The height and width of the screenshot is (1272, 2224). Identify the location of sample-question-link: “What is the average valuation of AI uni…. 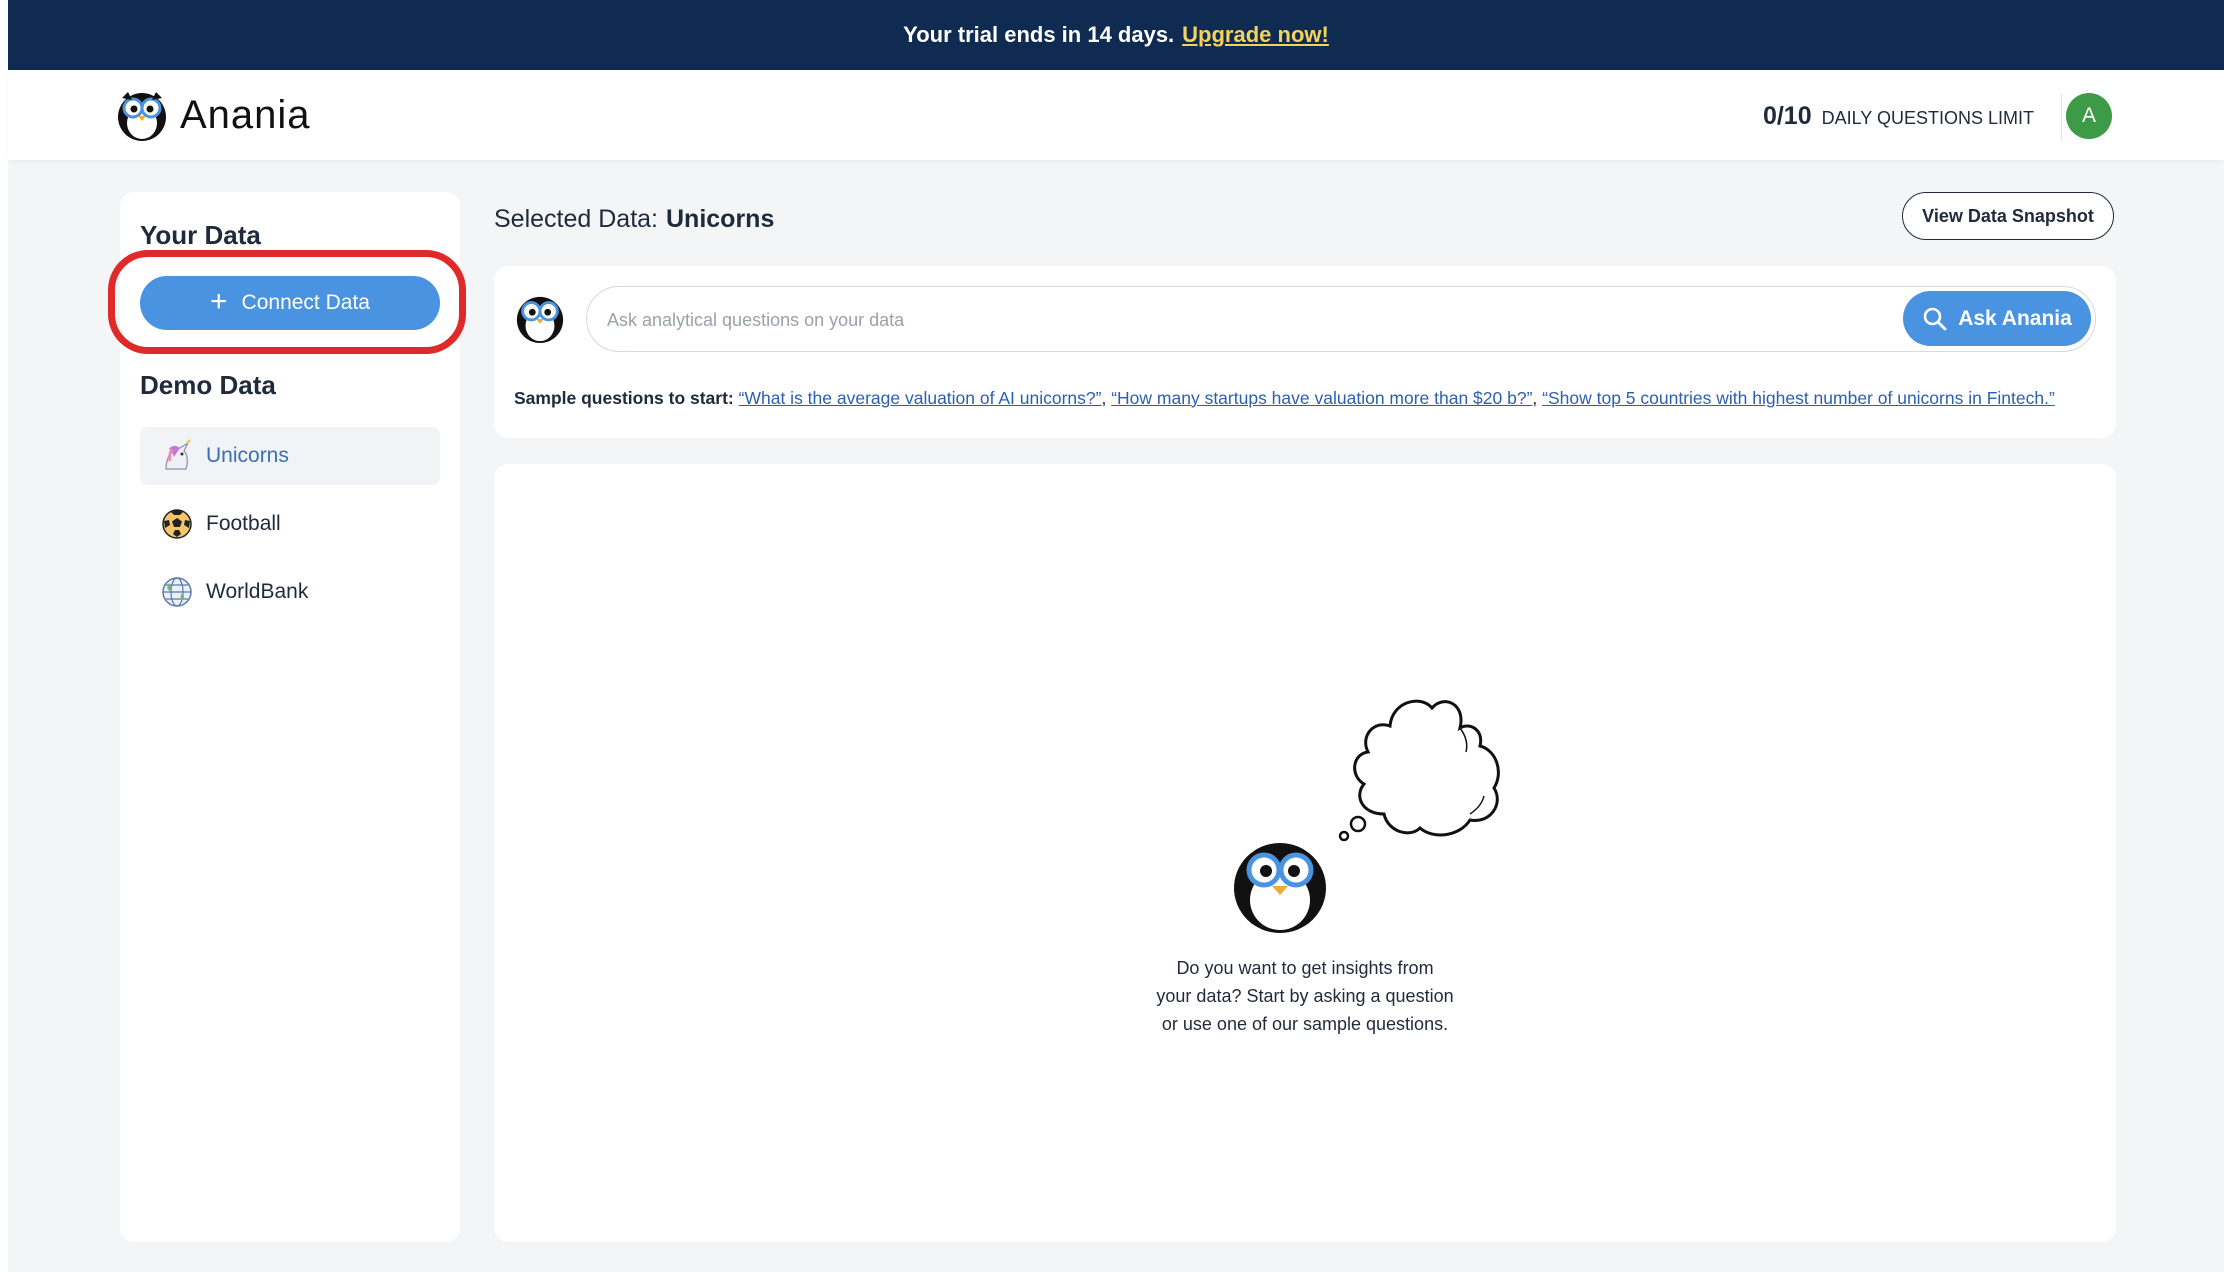
(920, 398).